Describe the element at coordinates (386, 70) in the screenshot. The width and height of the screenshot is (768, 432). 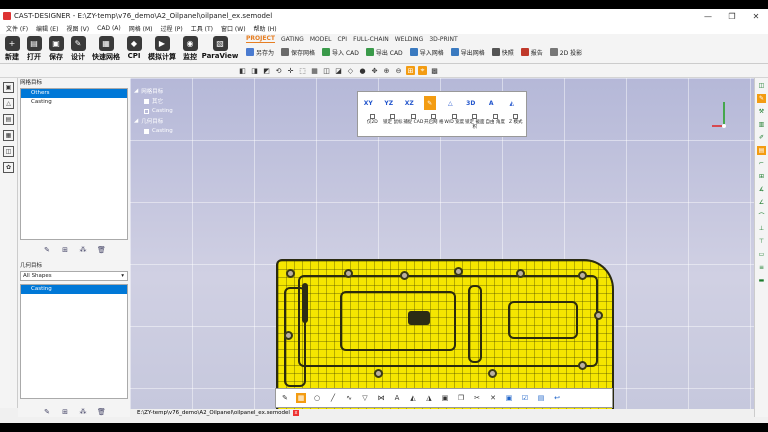
I see `zoom-in-icon: ⊕` at that location.